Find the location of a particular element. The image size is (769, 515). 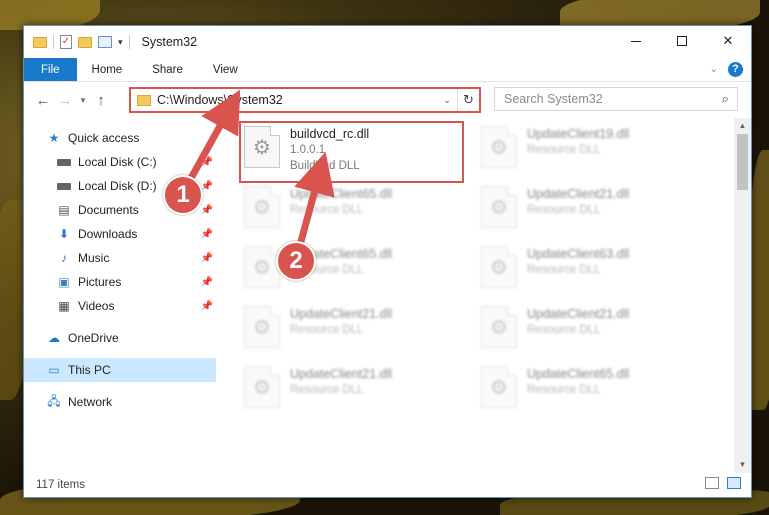

back-arrow-icon: ← is located at coordinates (43, 100).